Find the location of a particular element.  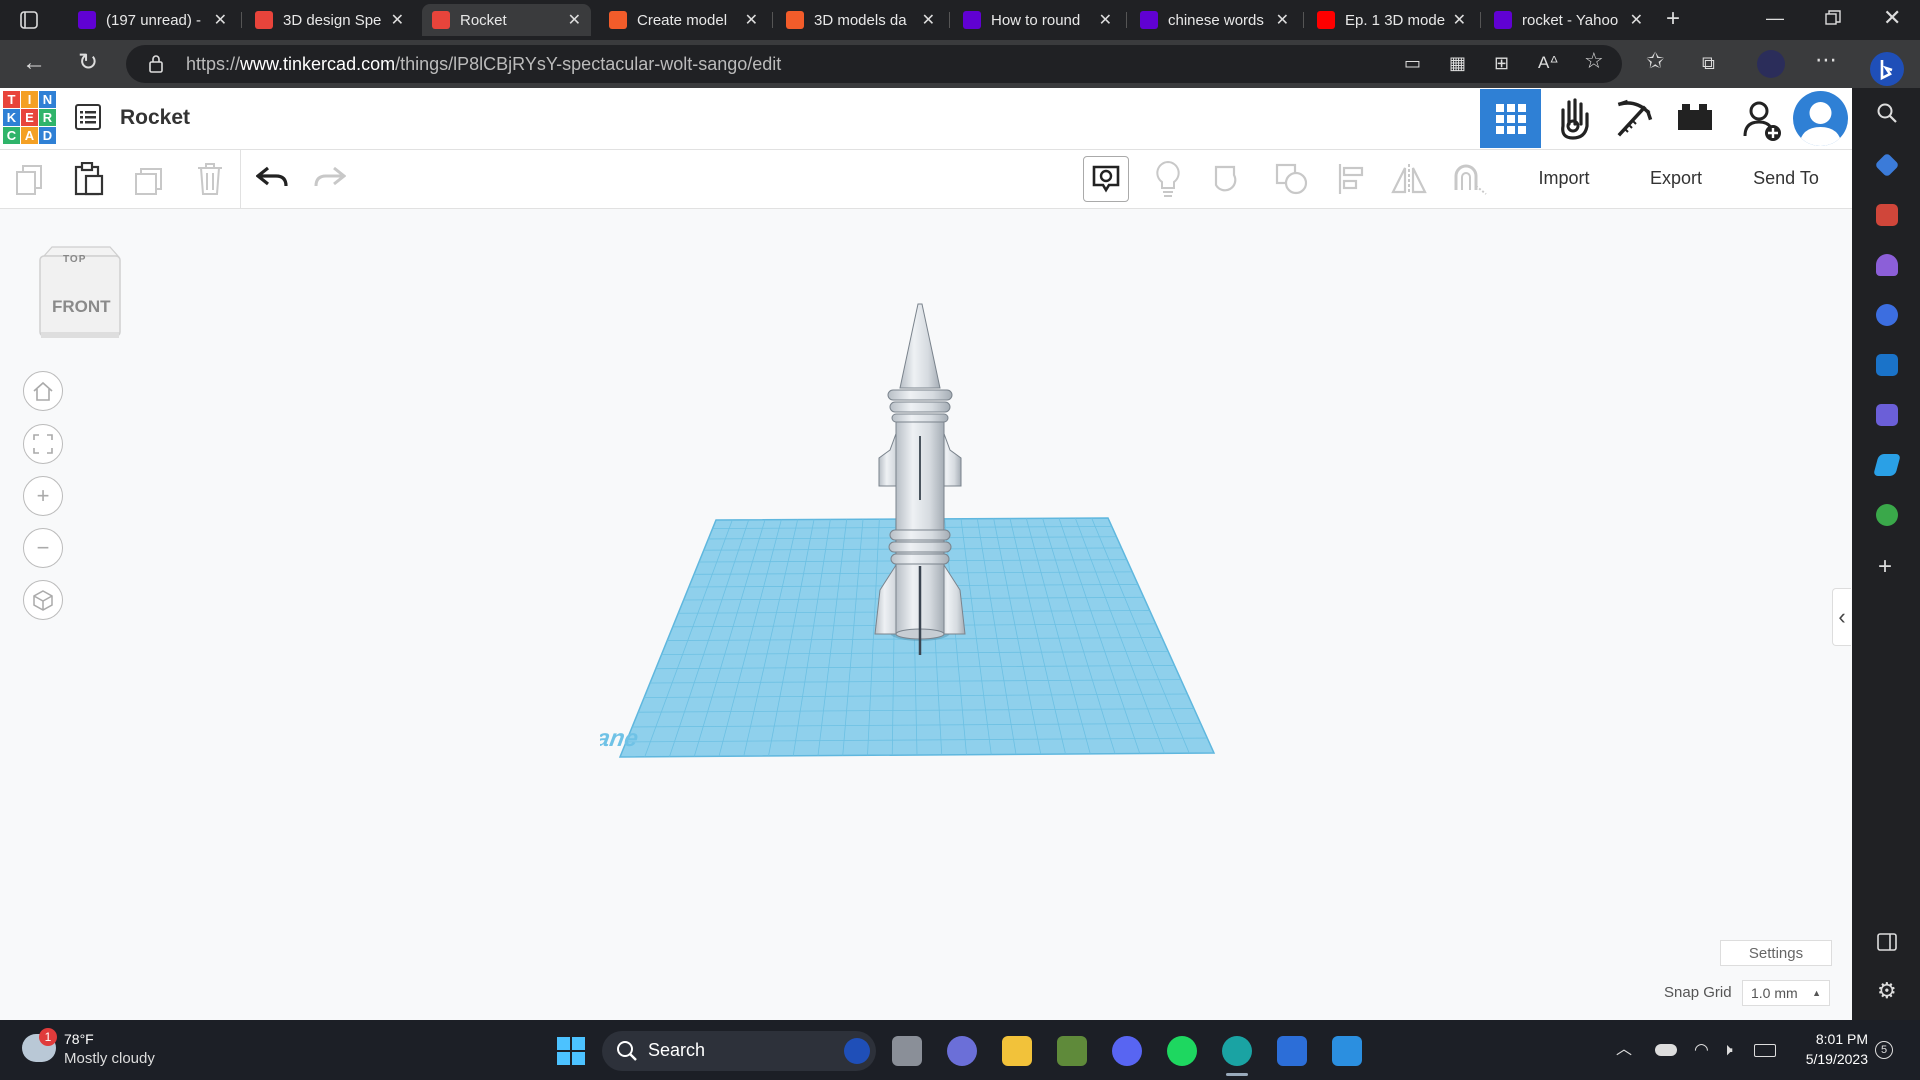

browser-tab: Ep. 1 3D mode ✕ is located at coordinates (1391, 20).